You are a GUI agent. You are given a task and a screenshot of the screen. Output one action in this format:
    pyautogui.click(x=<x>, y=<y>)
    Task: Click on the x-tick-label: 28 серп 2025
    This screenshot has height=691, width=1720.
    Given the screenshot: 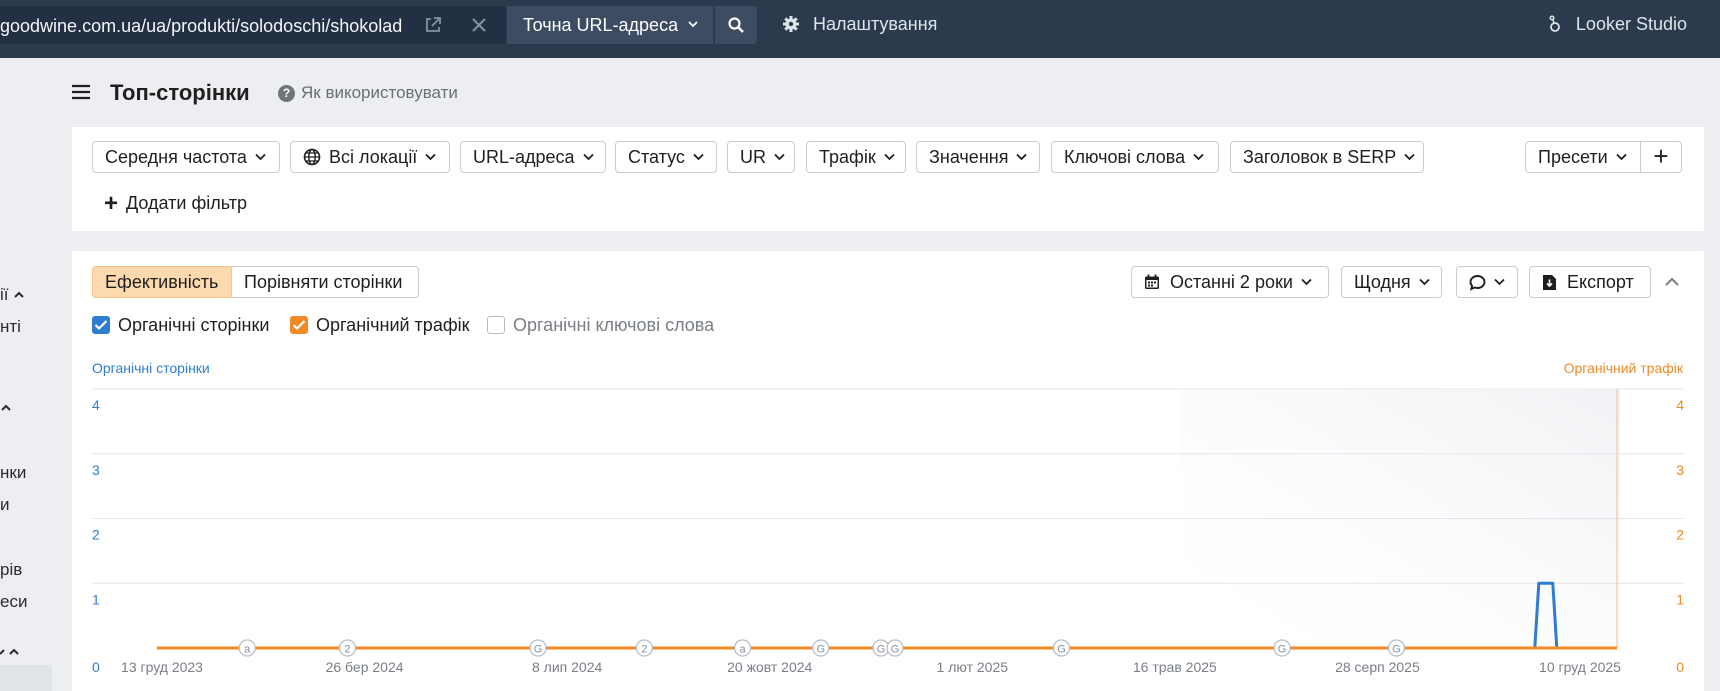 What is the action you would take?
    pyautogui.click(x=1377, y=667)
    